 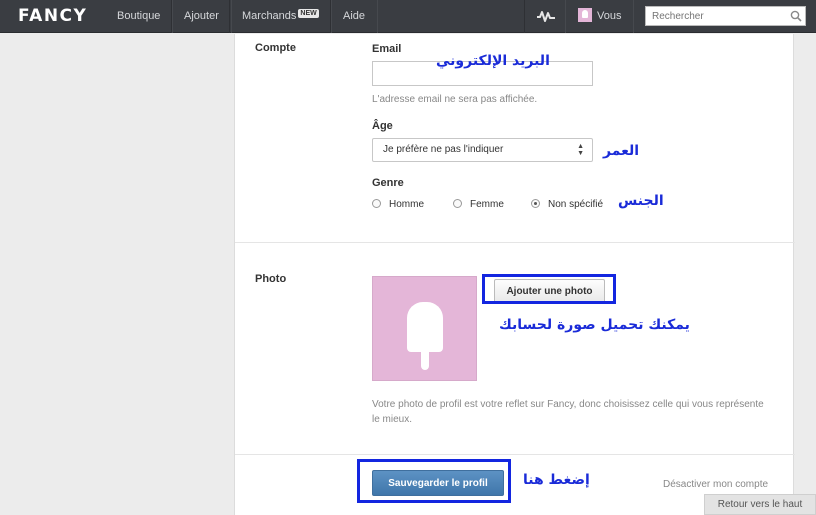 I want to click on annotation-age: العمر, so click(x=621, y=151).